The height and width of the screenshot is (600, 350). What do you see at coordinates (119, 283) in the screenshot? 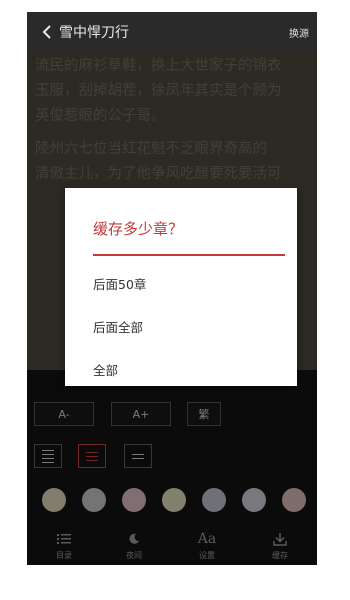
I see `option-next-50: 后面50章` at bounding box center [119, 283].